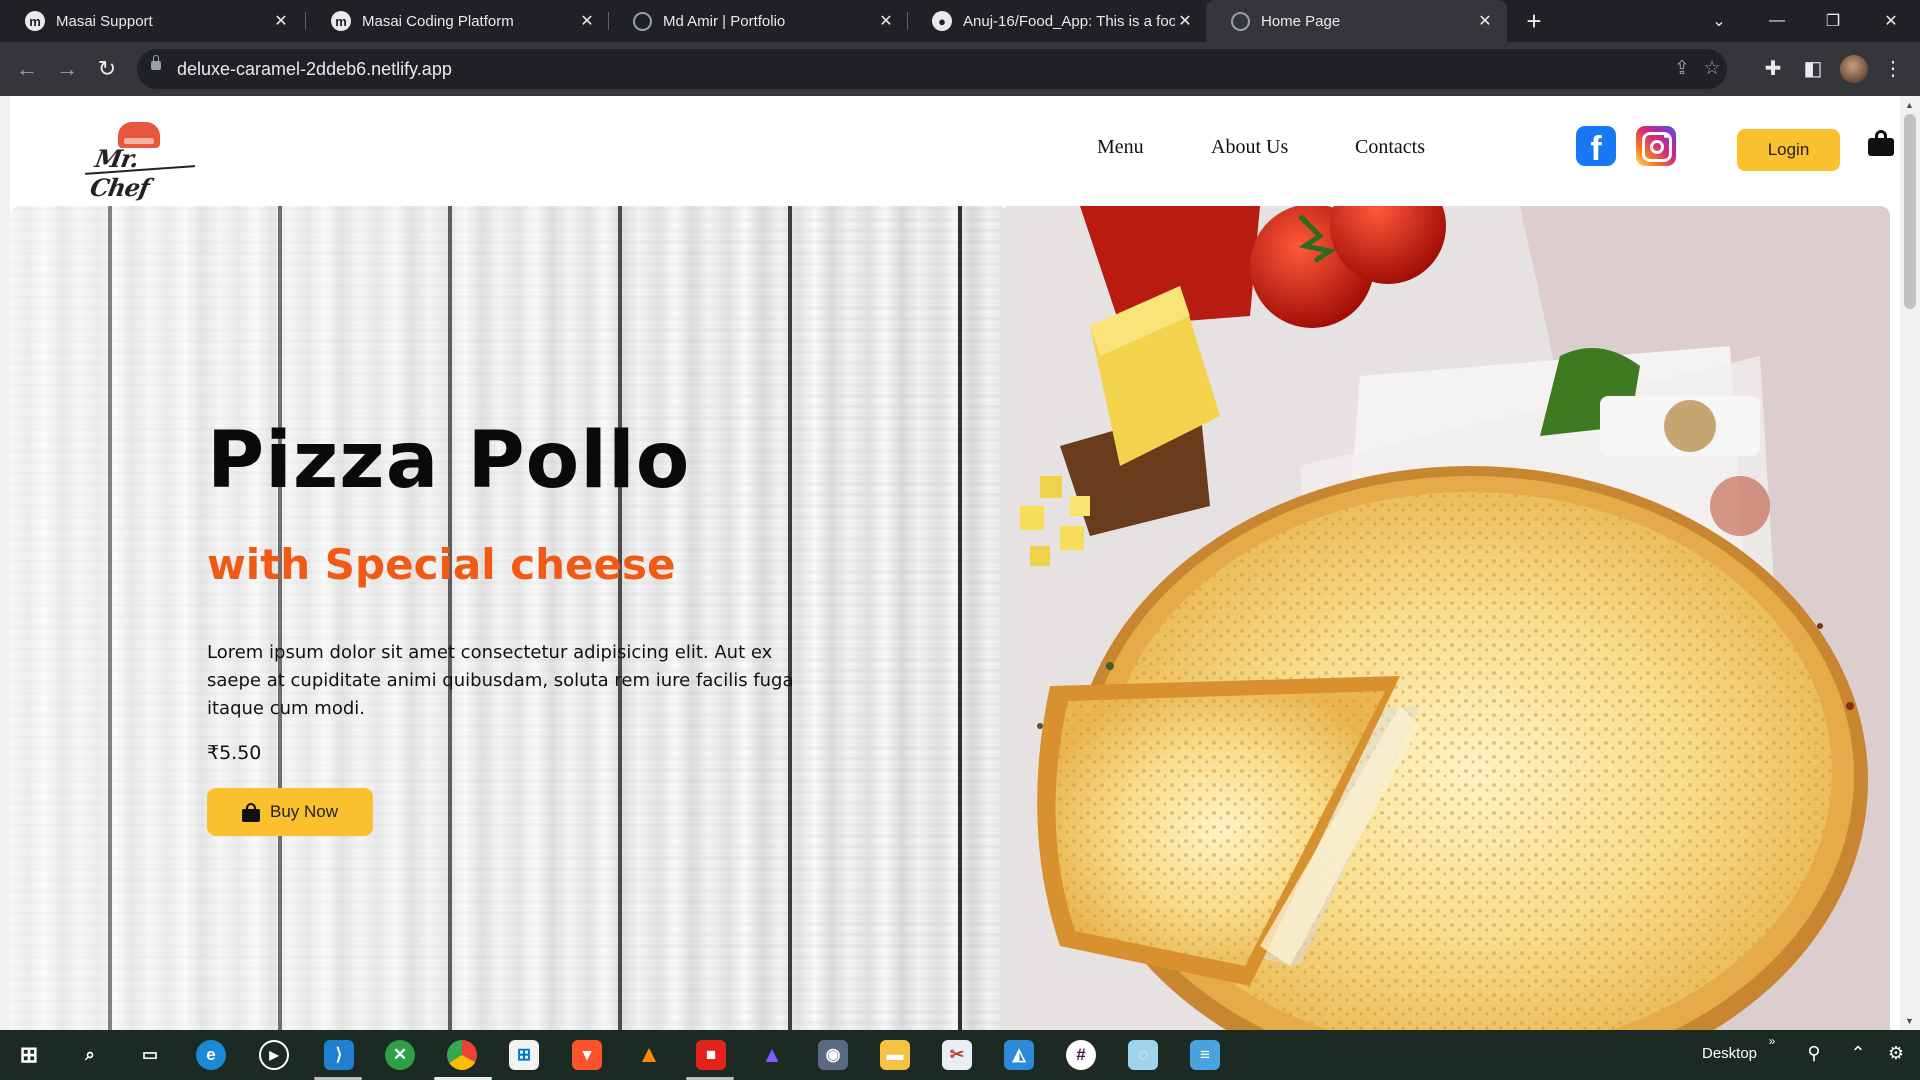 Image resolution: width=1920 pixels, height=1080 pixels. Describe the element at coordinates (1773, 69) in the screenshot. I see `extensions-icon: ✚` at that location.